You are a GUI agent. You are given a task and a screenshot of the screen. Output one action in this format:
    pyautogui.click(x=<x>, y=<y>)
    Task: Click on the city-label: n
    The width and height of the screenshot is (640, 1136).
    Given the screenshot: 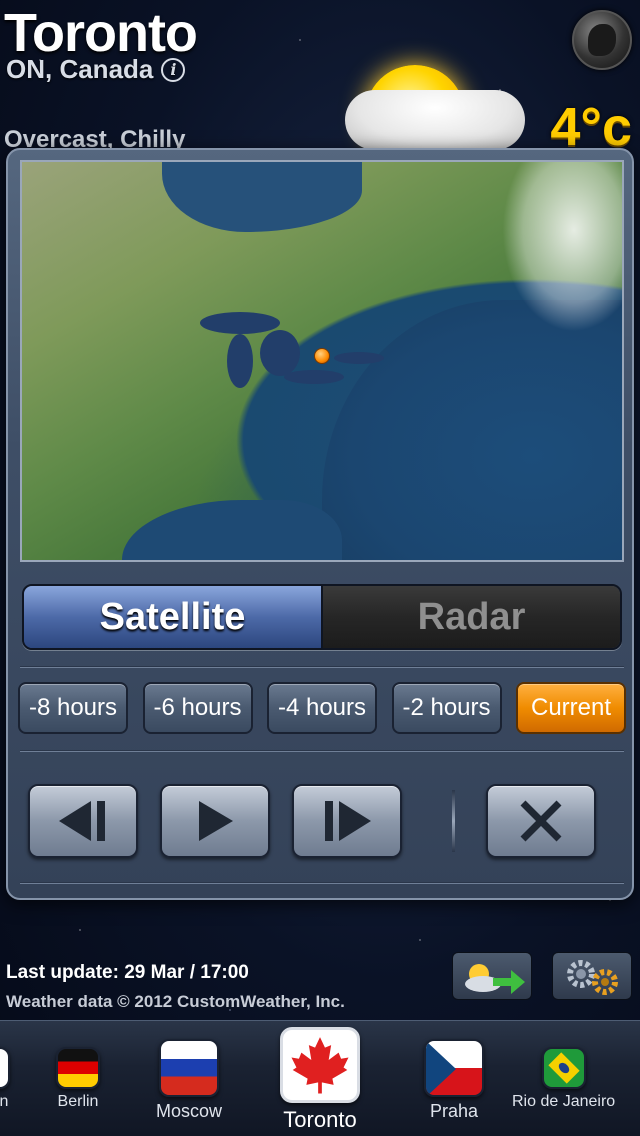 What is the action you would take?
    pyautogui.click(x=4, y=1101)
    